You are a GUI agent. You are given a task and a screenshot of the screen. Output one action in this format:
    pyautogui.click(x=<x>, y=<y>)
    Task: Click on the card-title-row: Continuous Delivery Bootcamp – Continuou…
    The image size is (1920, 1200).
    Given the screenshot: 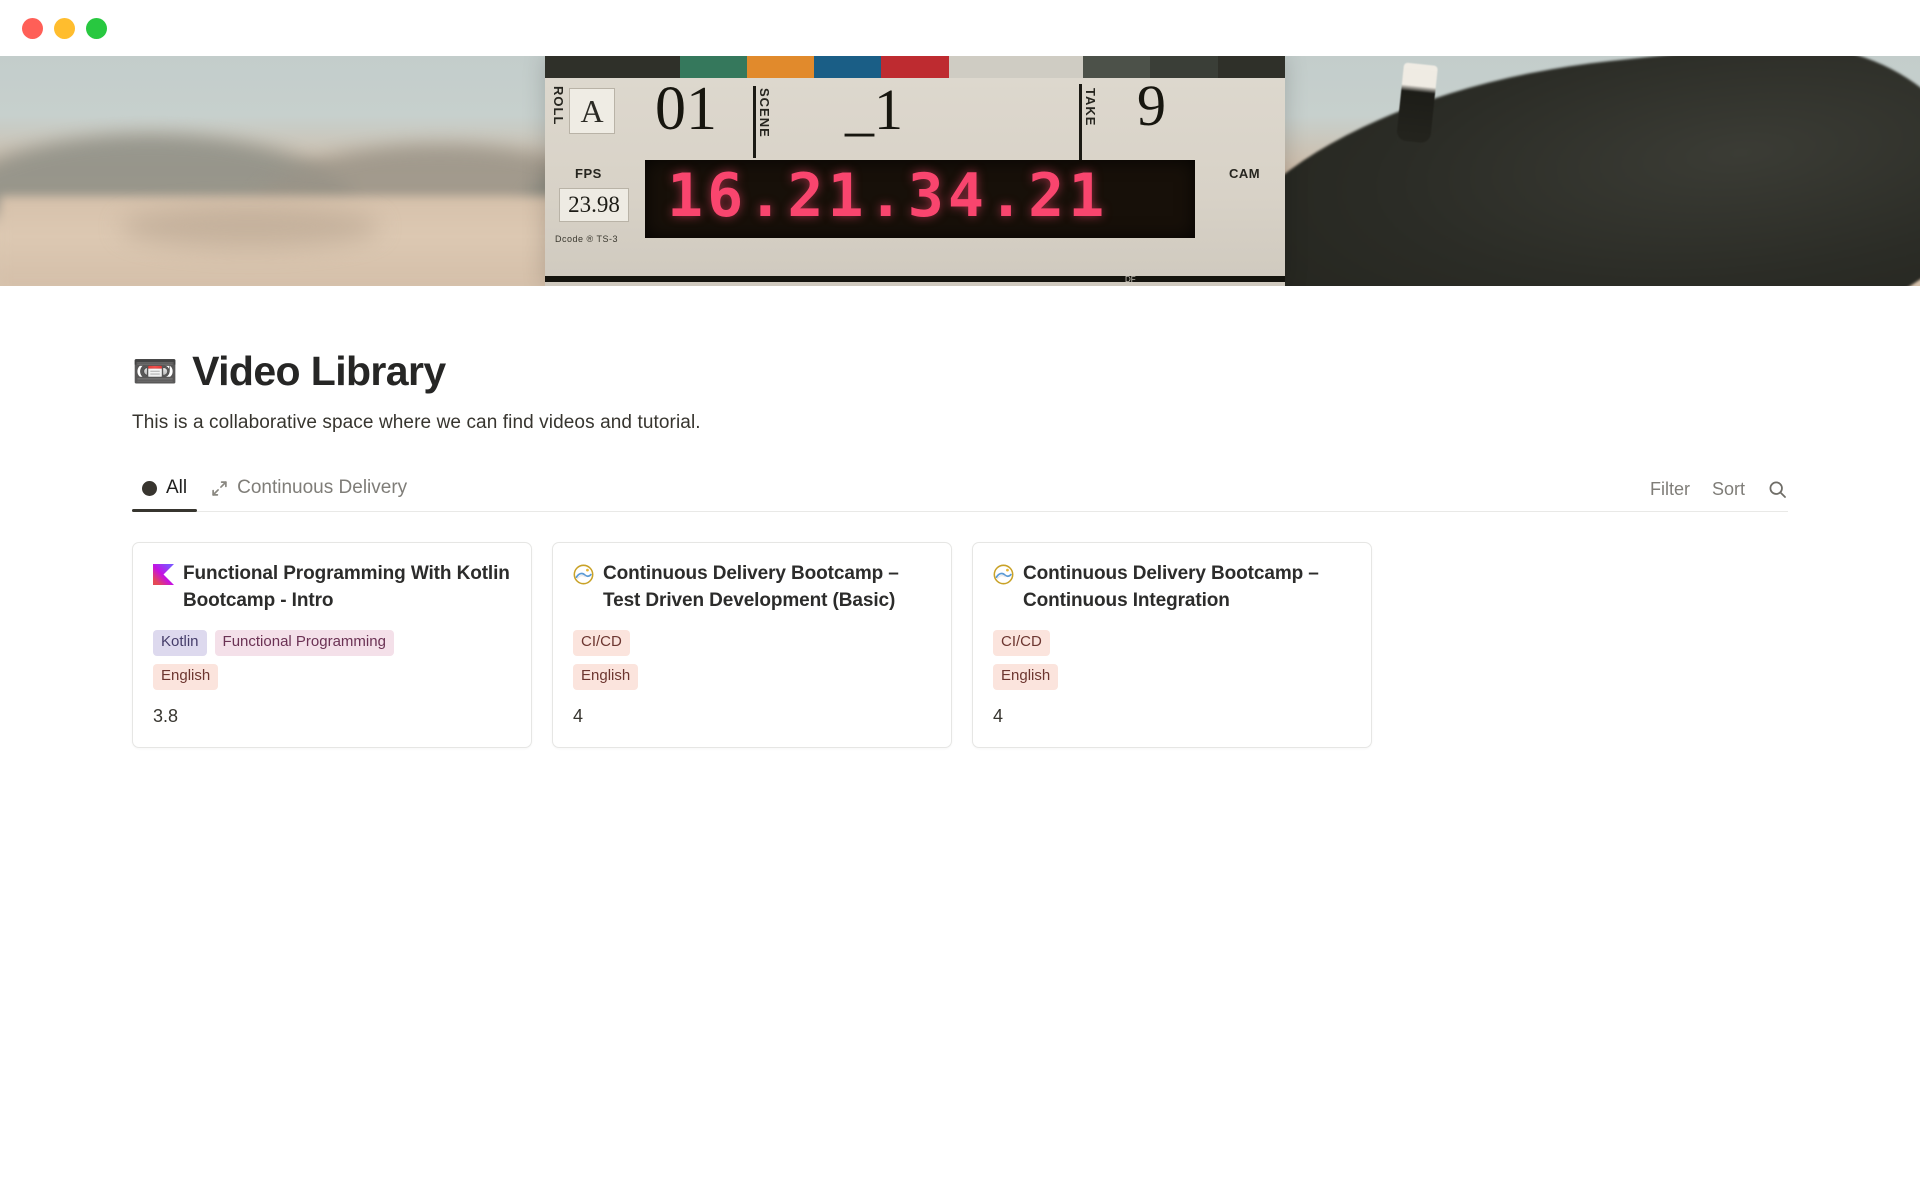 What is the action you would take?
    pyautogui.click(x=1172, y=588)
    